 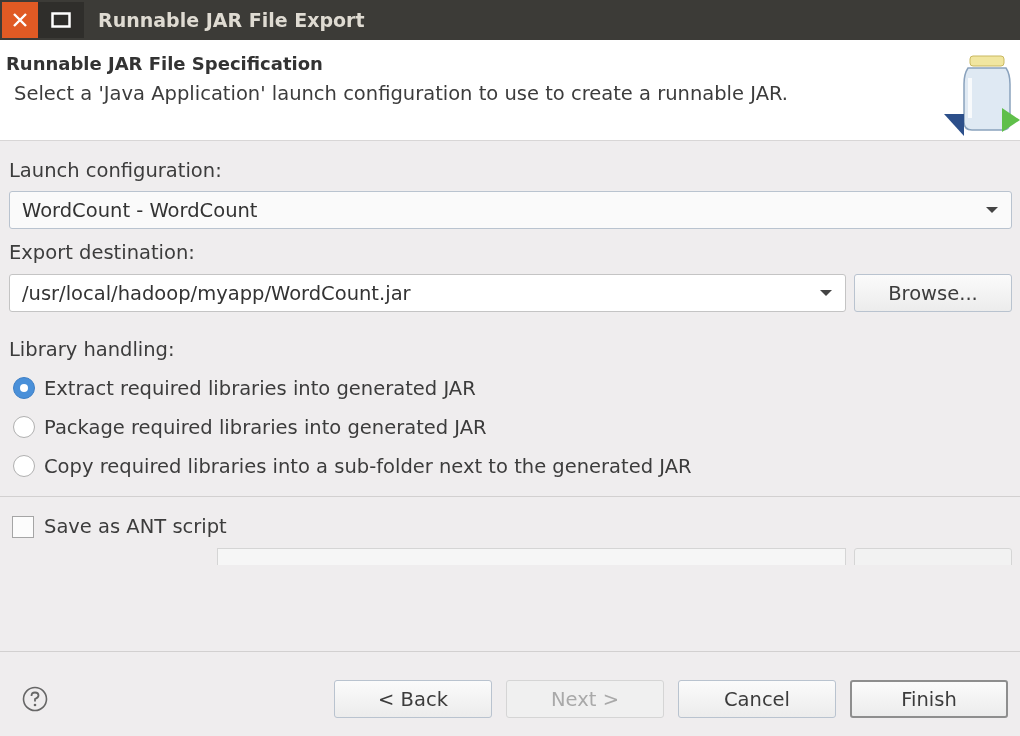 I want to click on maximize-icon, so click(x=61, y=20).